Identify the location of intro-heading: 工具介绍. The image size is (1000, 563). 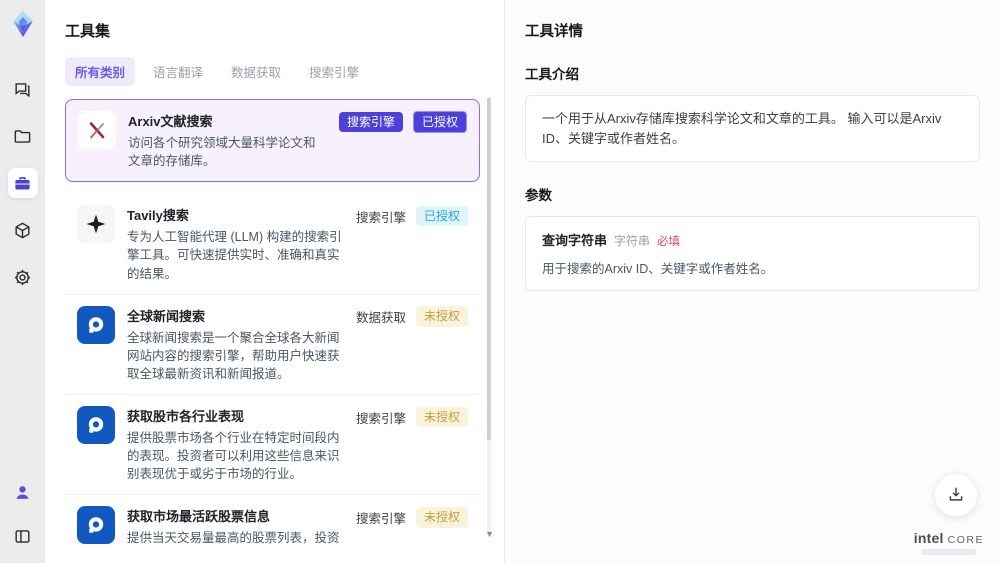
(552, 74).